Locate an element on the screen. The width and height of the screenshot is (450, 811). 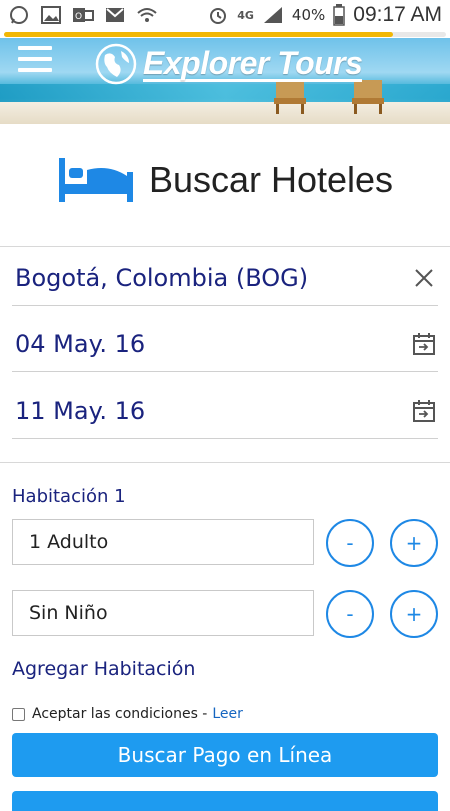
signal-icon is located at coordinates (272, 15).